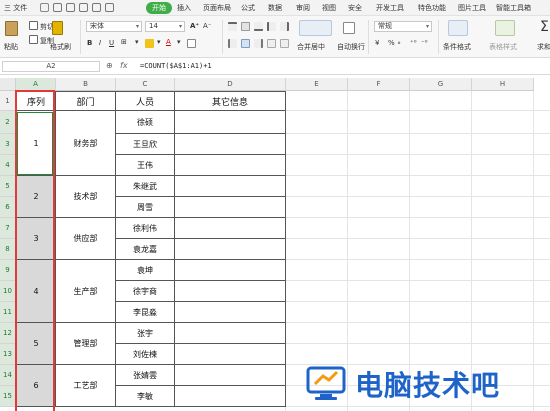 The height and width of the screenshot is (411, 550). What do you see at coordinates (8, 312) in the screenshot?
I see `row-header-11: 11` at bounding box center [8, 312].